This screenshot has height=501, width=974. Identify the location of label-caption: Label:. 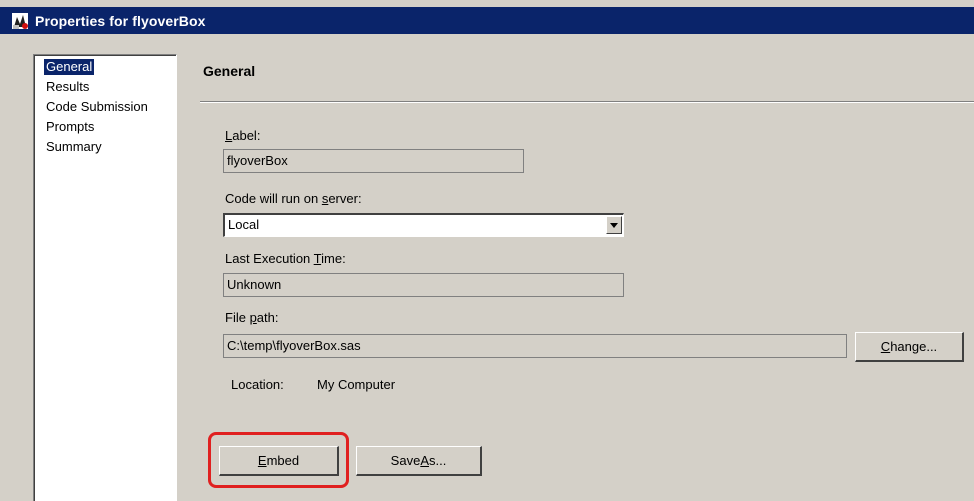
(243, 135).